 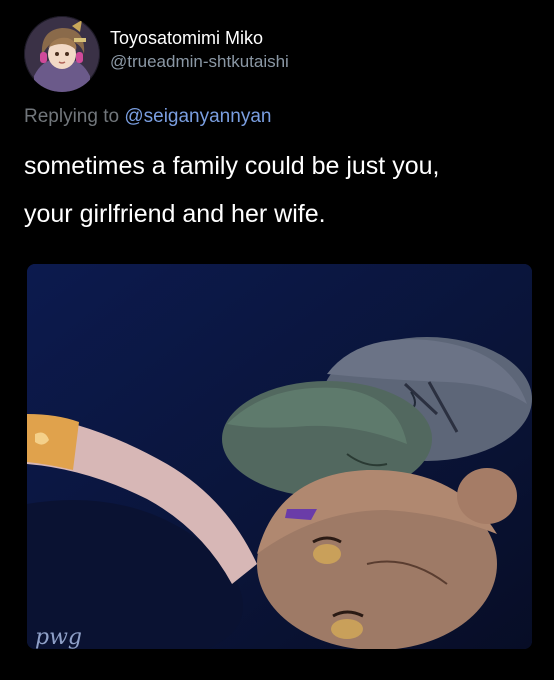 I want to click on tweet-text-line: your girlfriend and her wife., so click(x=175, y=214).